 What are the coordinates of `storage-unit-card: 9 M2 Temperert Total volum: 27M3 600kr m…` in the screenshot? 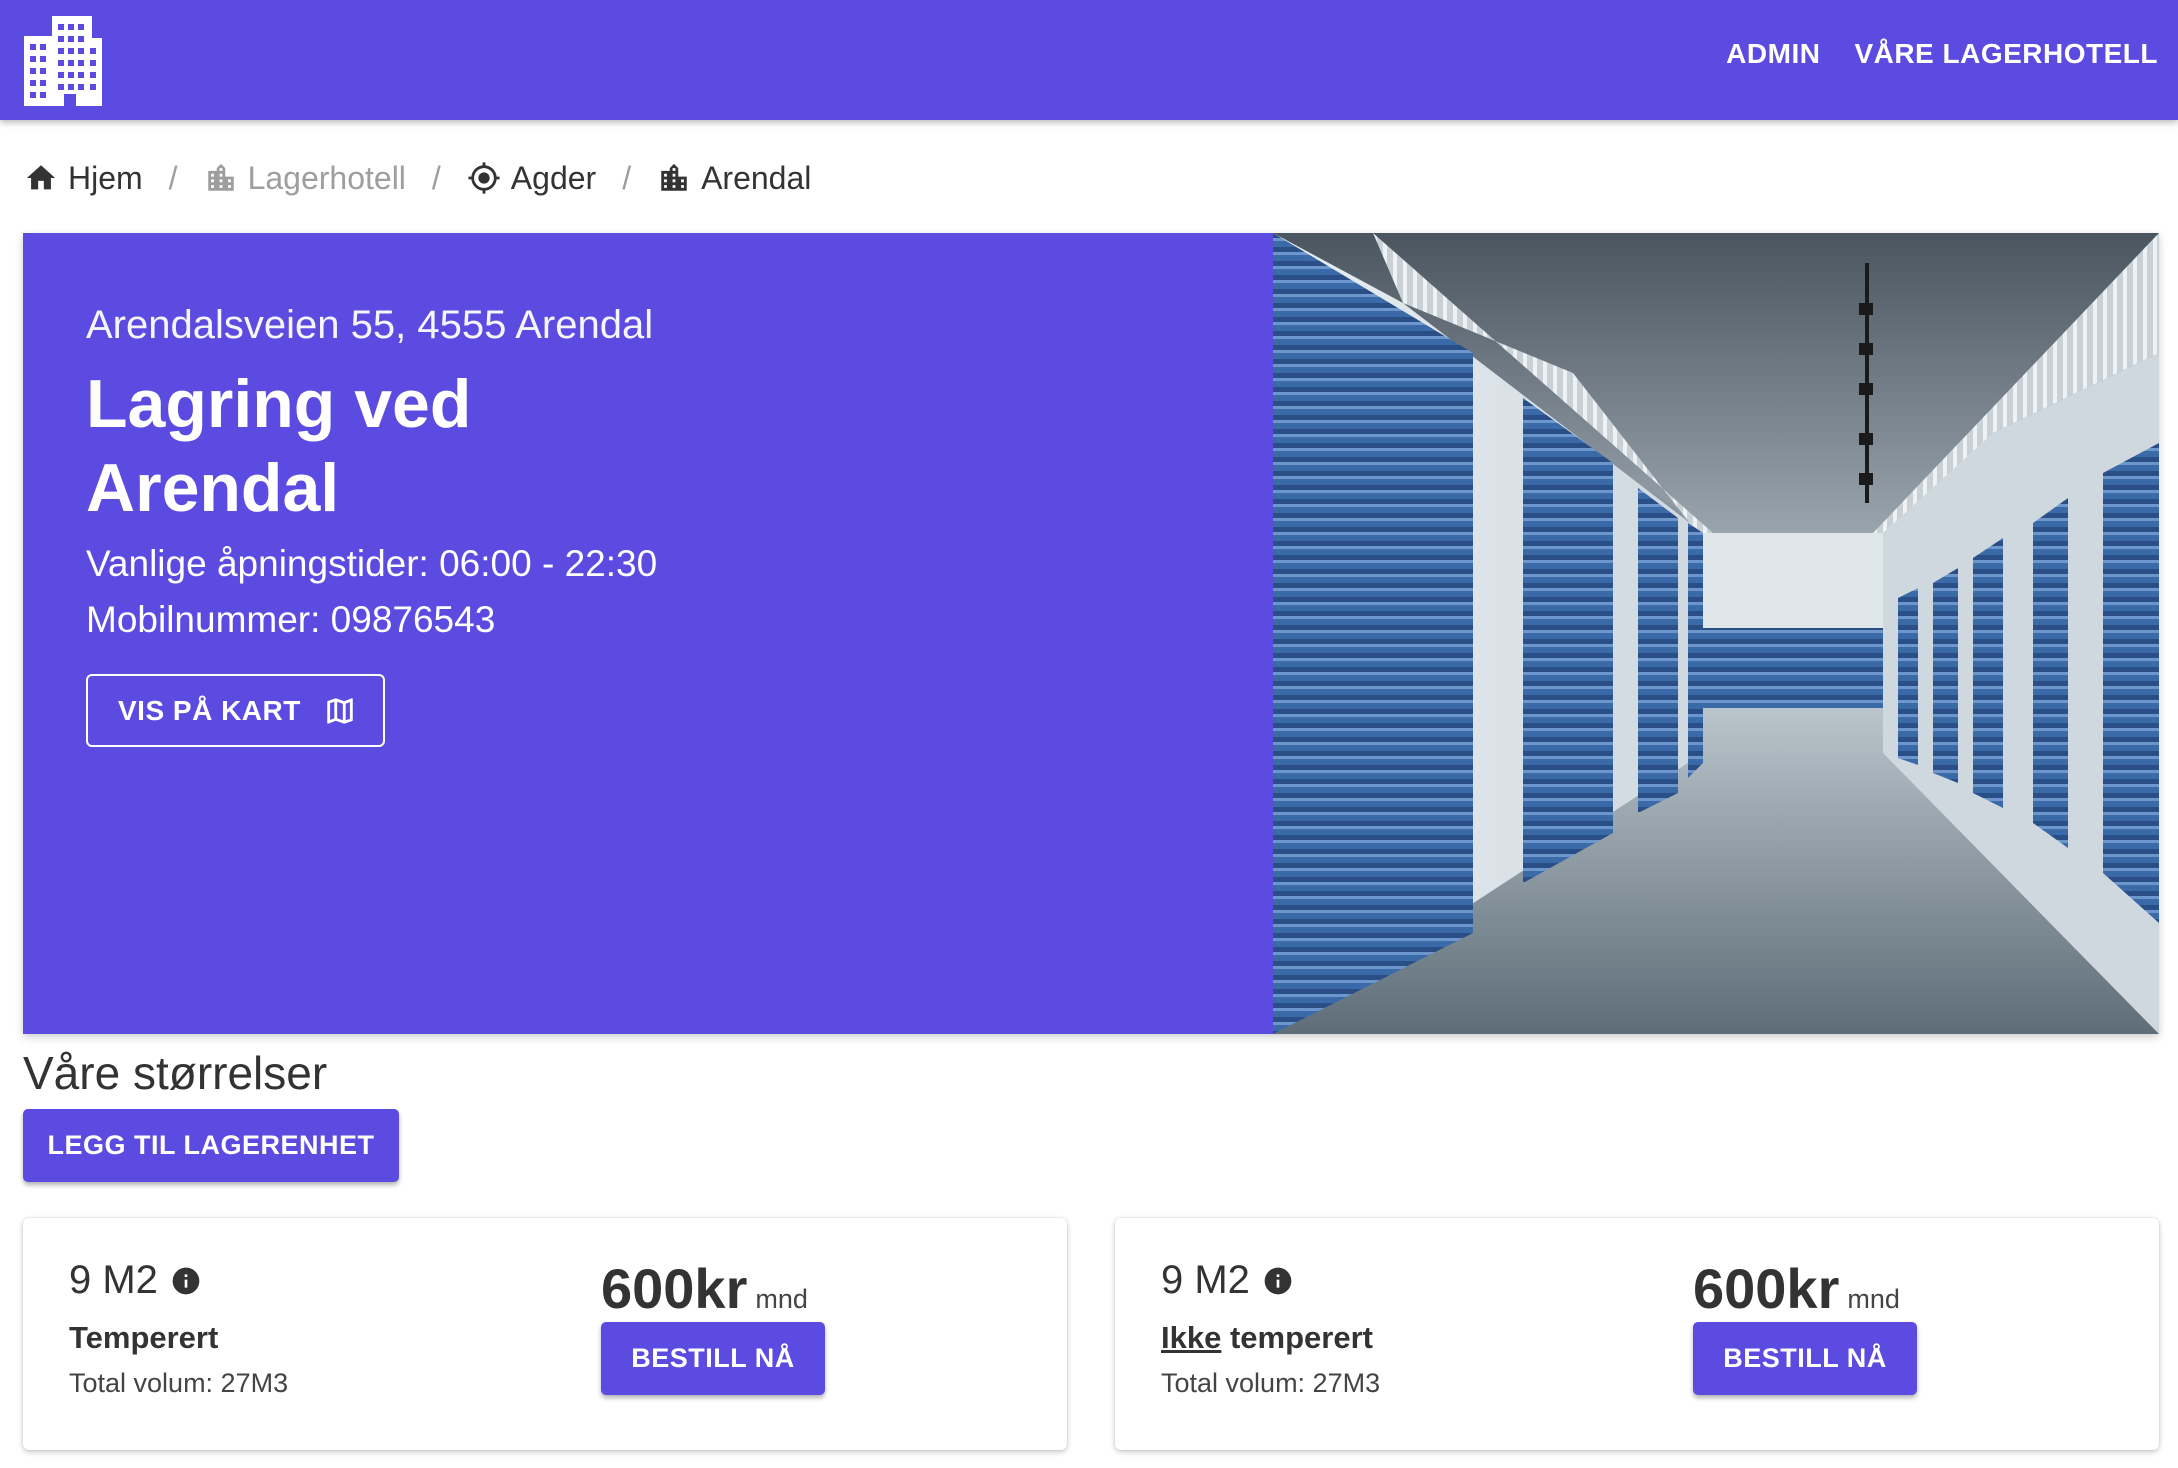 It's located at (545, 1334).